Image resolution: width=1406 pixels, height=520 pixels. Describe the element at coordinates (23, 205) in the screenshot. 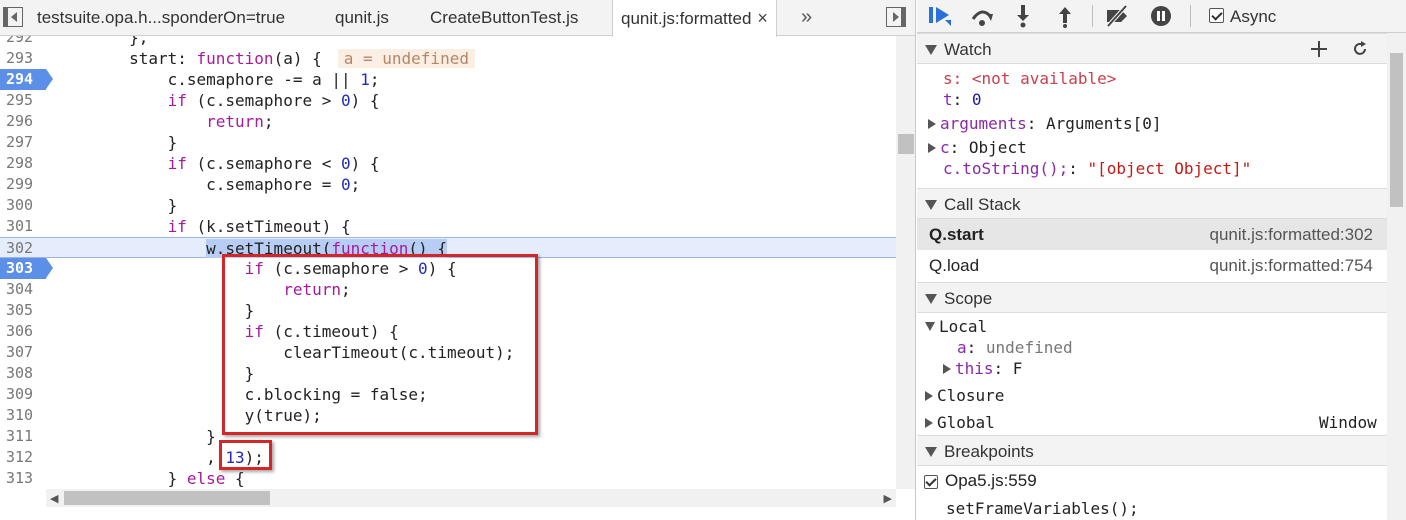

I see `line-number: 300` at that location.